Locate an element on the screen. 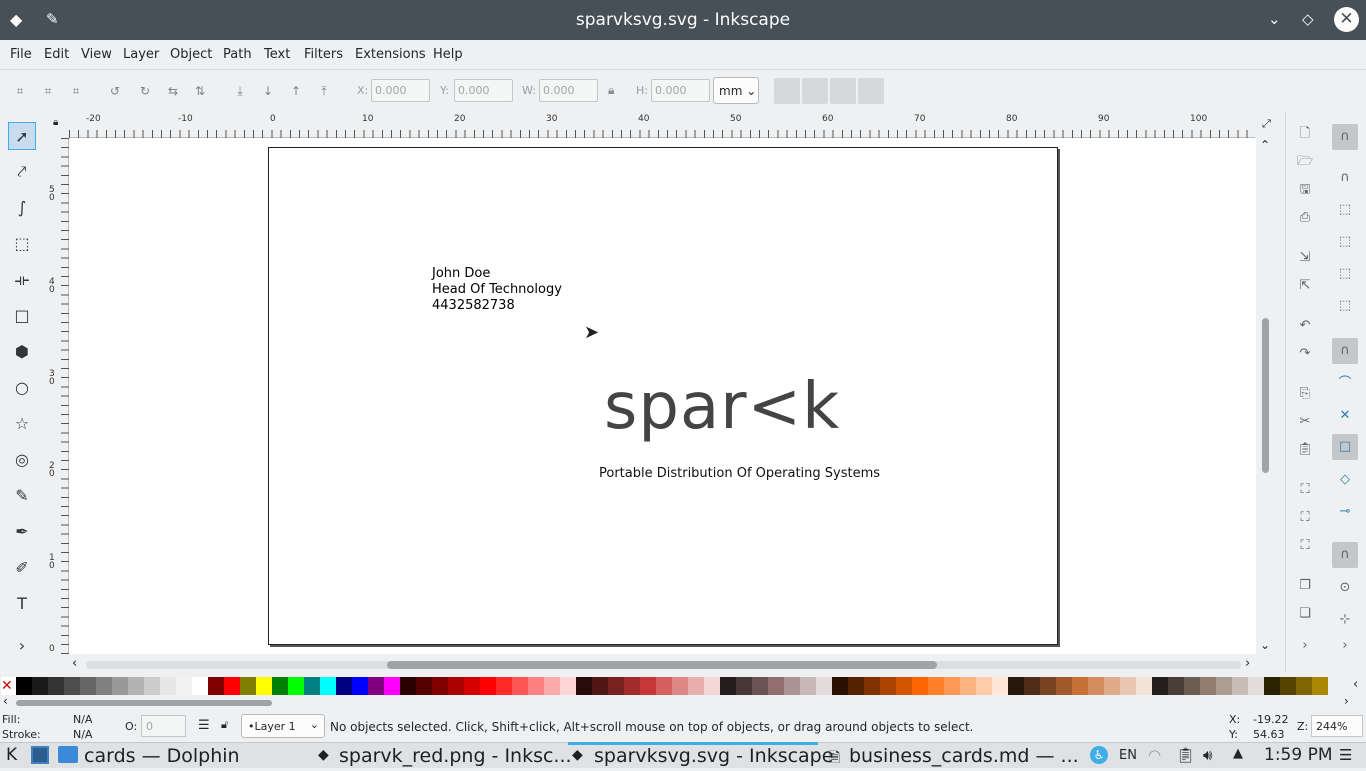 Image resolution: width=1366 pixels, height=771 pixels. scroll-down-icon: ⌄ is located at coordinates (1265, 645).